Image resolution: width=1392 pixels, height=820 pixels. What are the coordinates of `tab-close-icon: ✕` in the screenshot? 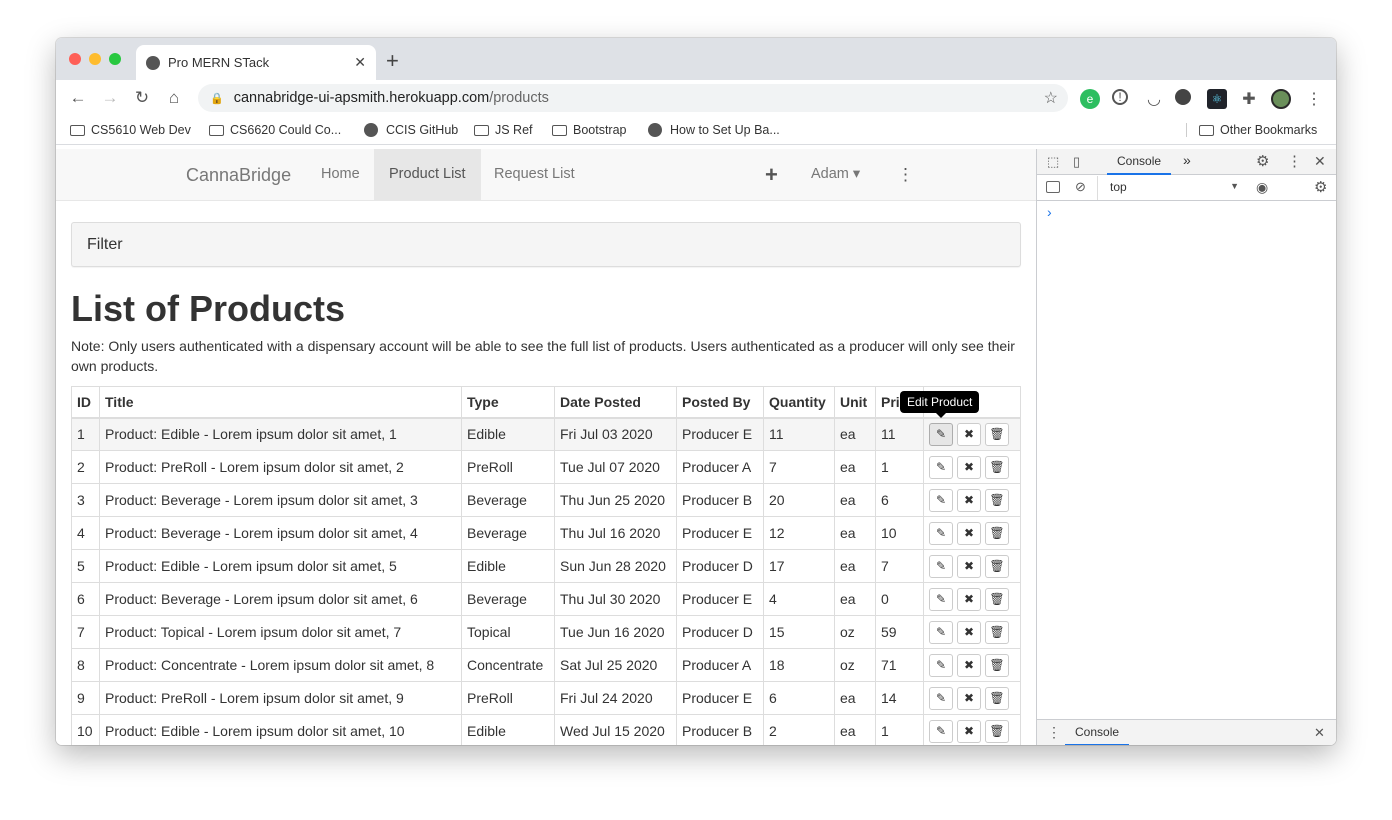 It's located at (360, 62).